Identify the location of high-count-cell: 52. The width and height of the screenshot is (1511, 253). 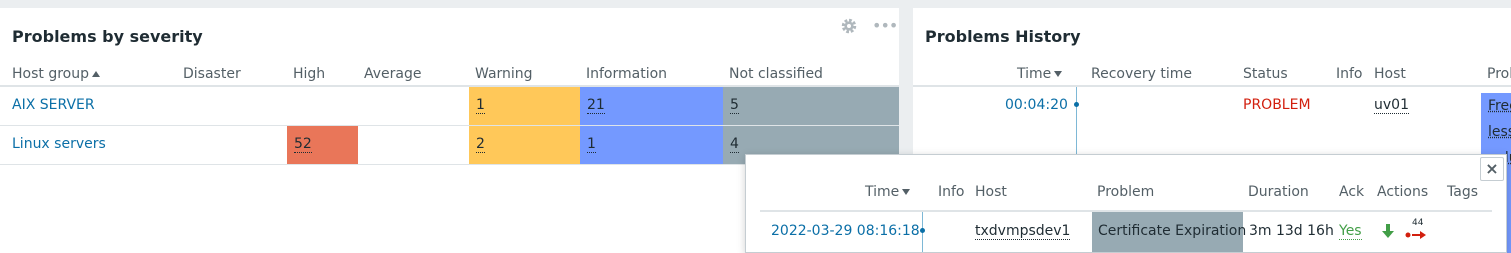
(322, 145).